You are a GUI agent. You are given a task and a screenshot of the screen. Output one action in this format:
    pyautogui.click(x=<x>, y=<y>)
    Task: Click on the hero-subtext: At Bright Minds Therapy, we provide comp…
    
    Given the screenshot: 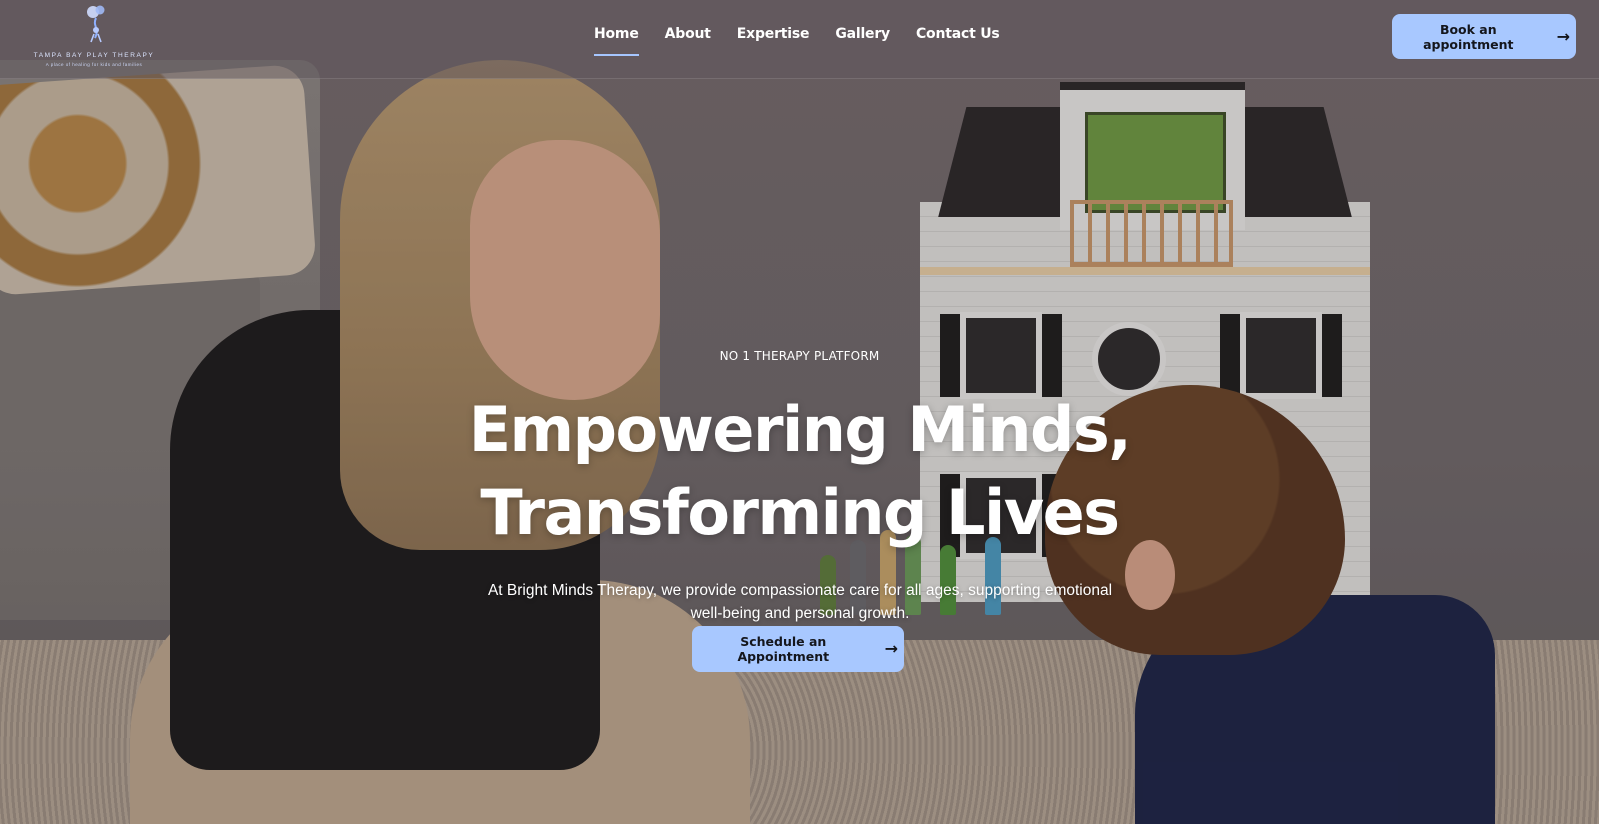 What is the action you would take?
    pyautogui.click(x=800, y=601)
    